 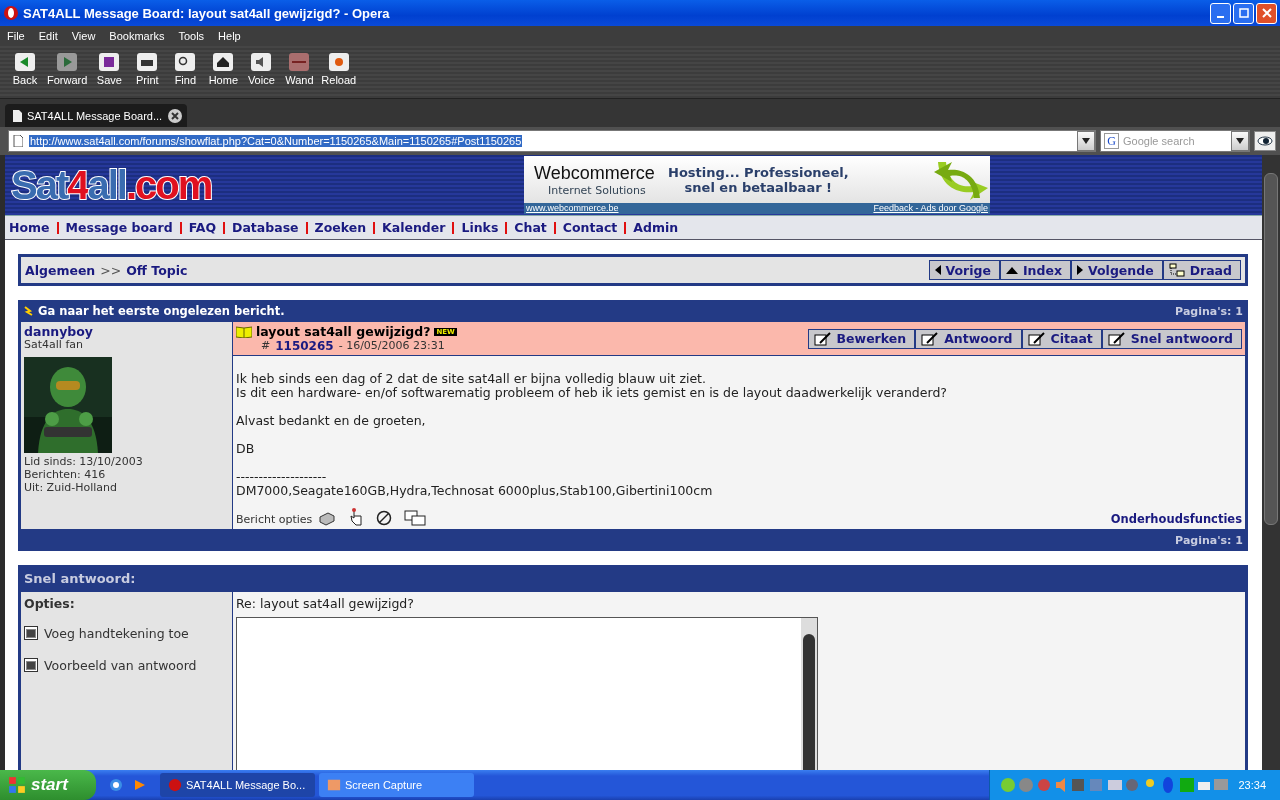 I want to click on thread-tree-icon, so click(x=1176, y=270).